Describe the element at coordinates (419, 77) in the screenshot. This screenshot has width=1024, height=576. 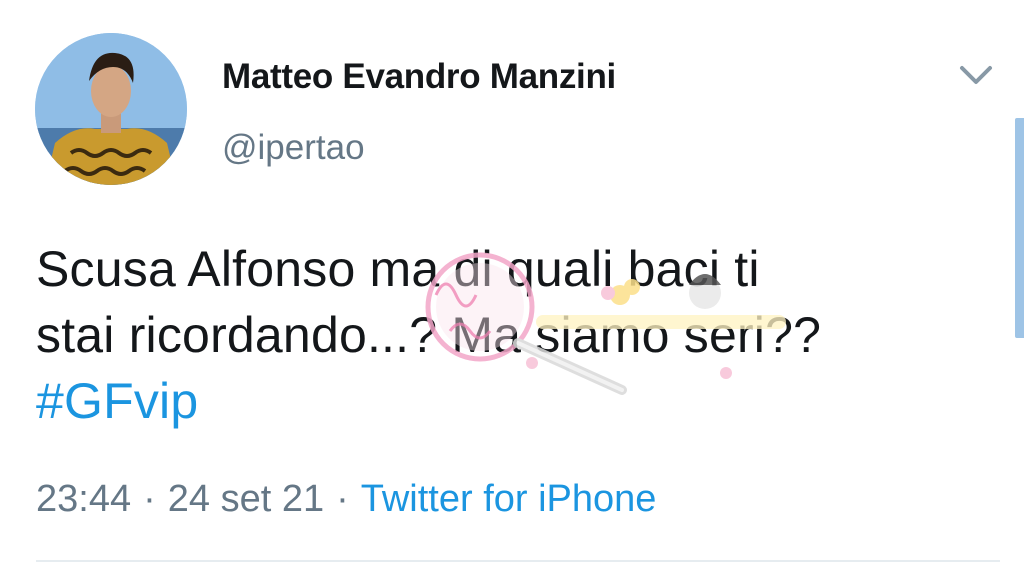
I see `display-name: Matteo Evandro Manzini` at that location.